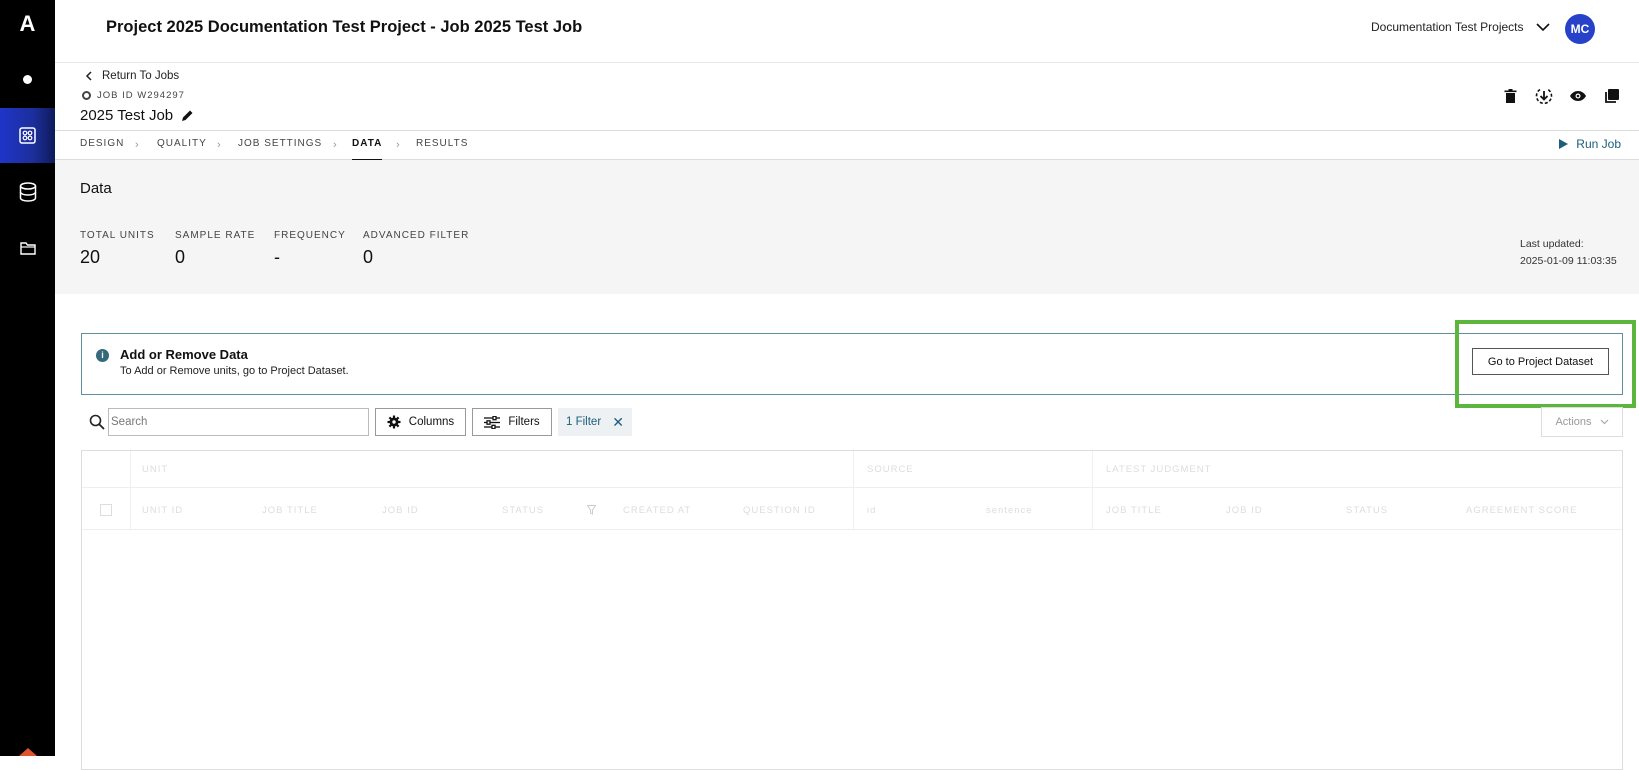 This screenshot has height=770, width=1639. What do you see at coordinates (1009, 510) in the screenshot?
I see `col-sentence: sentence` at bounding box center [1009, 510].